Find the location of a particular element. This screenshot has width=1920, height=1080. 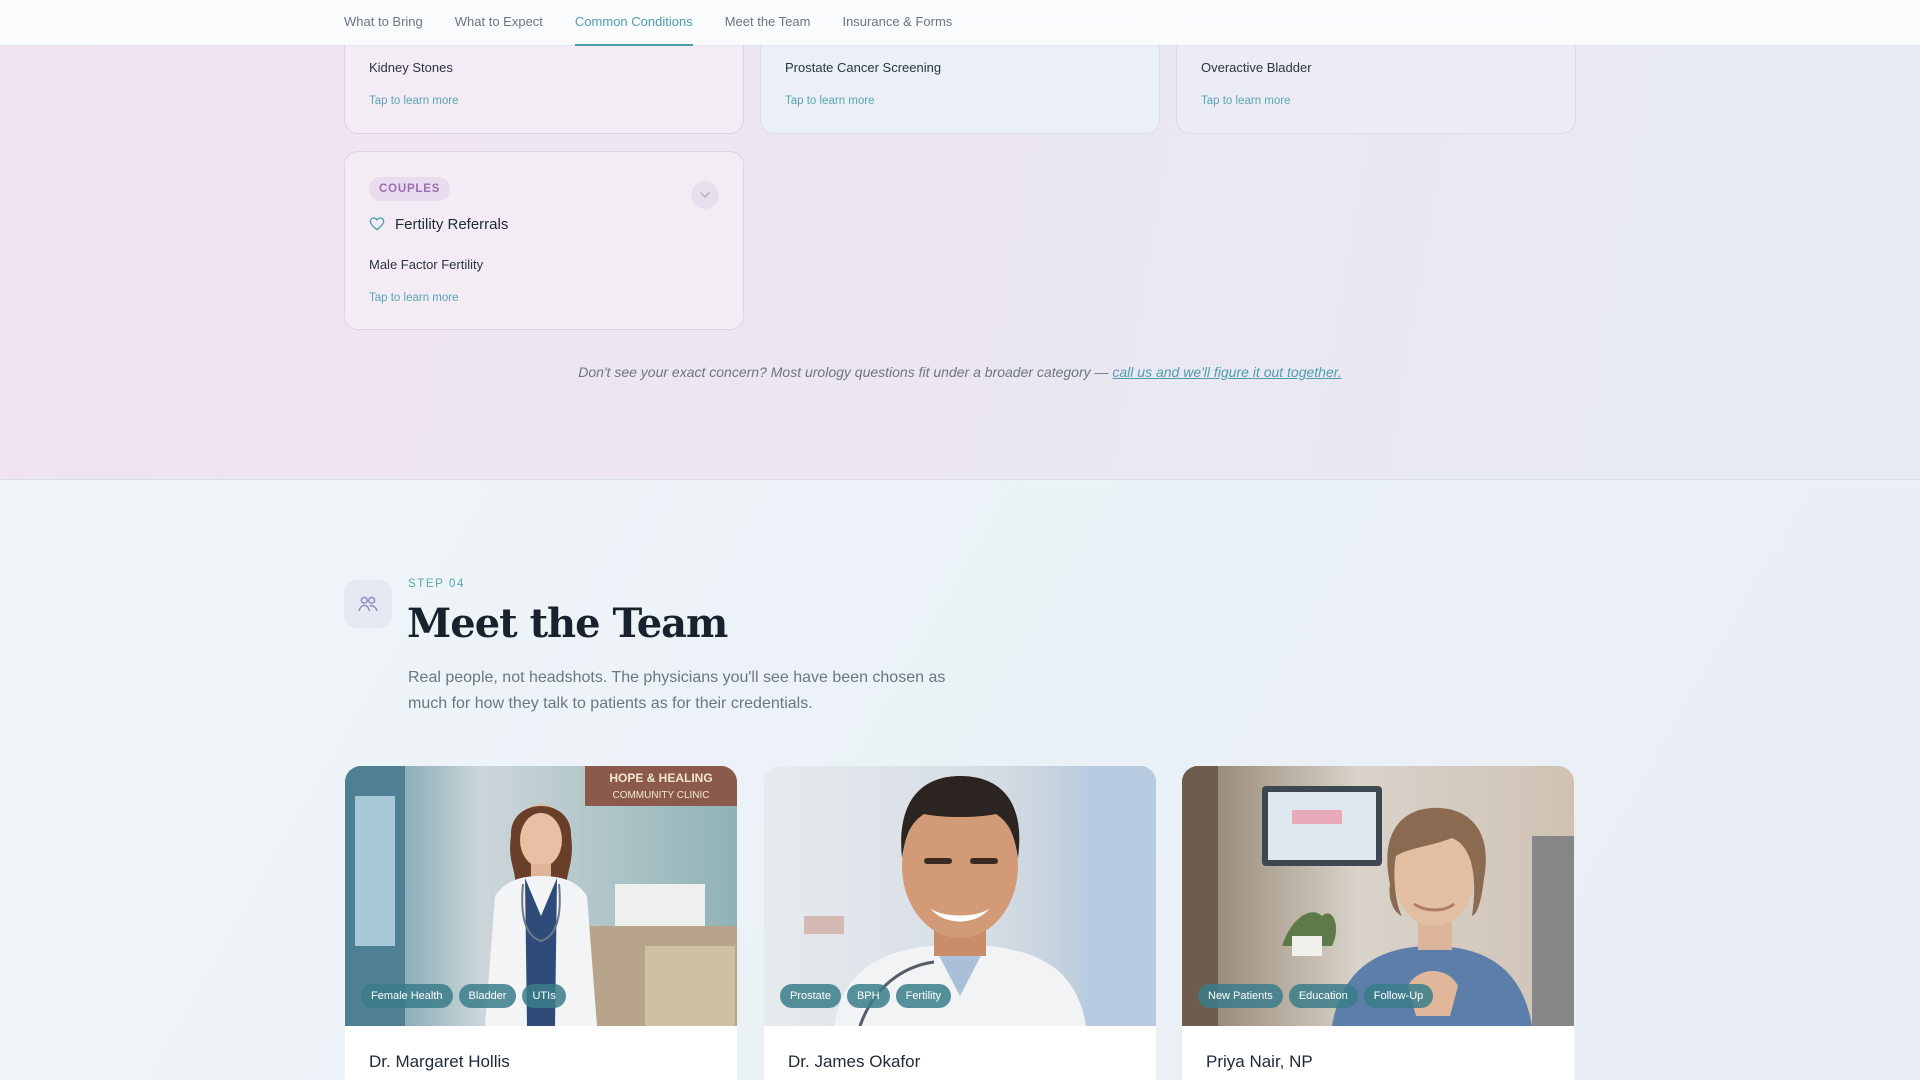

nav-link-insurance-forms: Insurance & Forms is located at coordinates (897, 23).